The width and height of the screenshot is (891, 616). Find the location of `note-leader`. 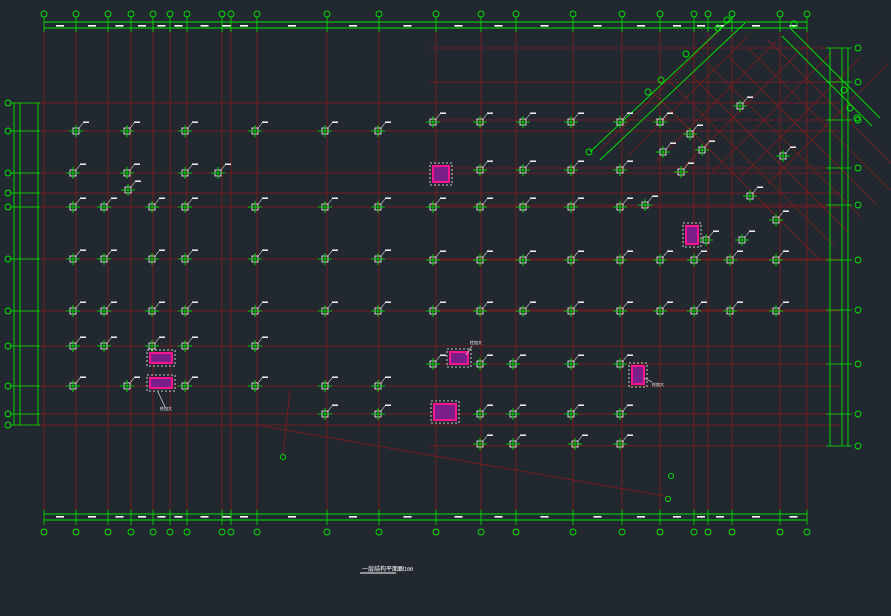

note-leader is located at coordinates (648, 380).